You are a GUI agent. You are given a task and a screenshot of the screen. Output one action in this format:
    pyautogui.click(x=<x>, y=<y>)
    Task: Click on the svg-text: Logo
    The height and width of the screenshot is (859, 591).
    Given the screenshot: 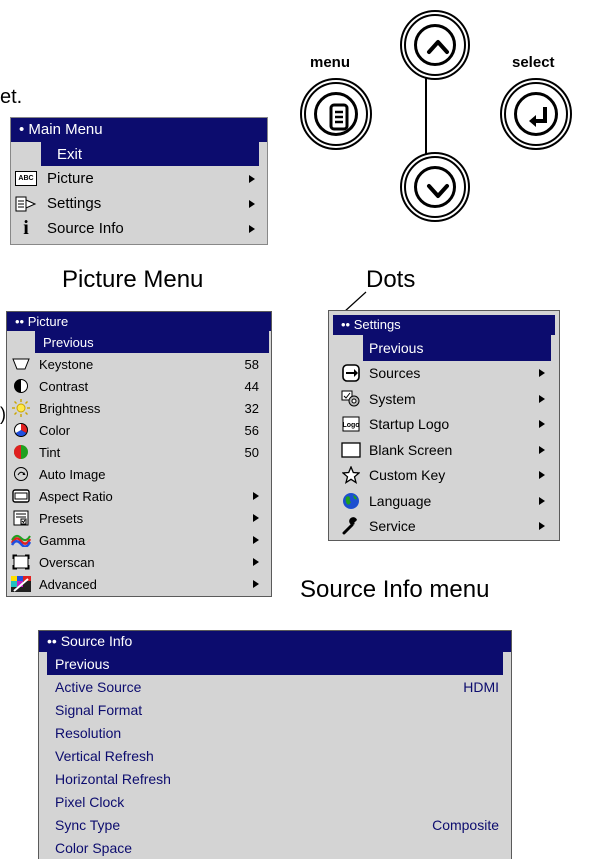 What is the action you would take?
    pyautogui.click(x=350, y=425)
    